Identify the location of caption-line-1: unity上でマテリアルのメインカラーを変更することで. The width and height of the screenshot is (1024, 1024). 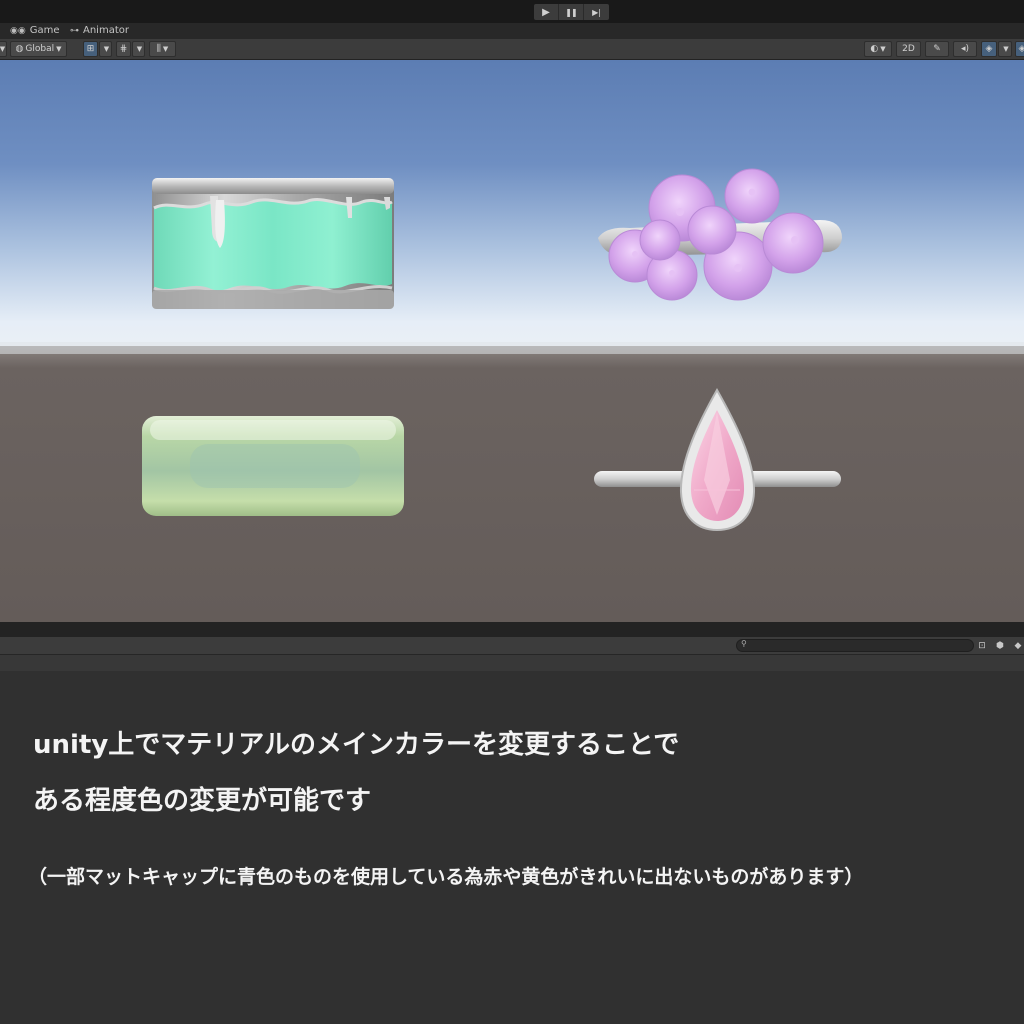
(356, 745).